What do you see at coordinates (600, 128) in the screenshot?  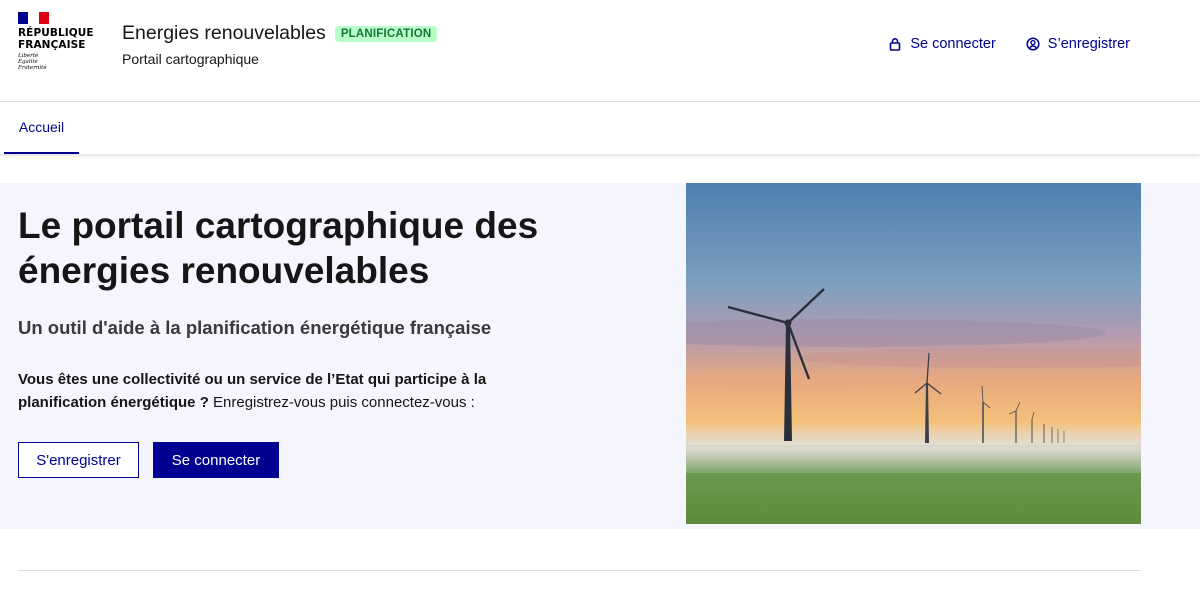 I see `main-navigation: Accueil` at bounding box center [600, 128].